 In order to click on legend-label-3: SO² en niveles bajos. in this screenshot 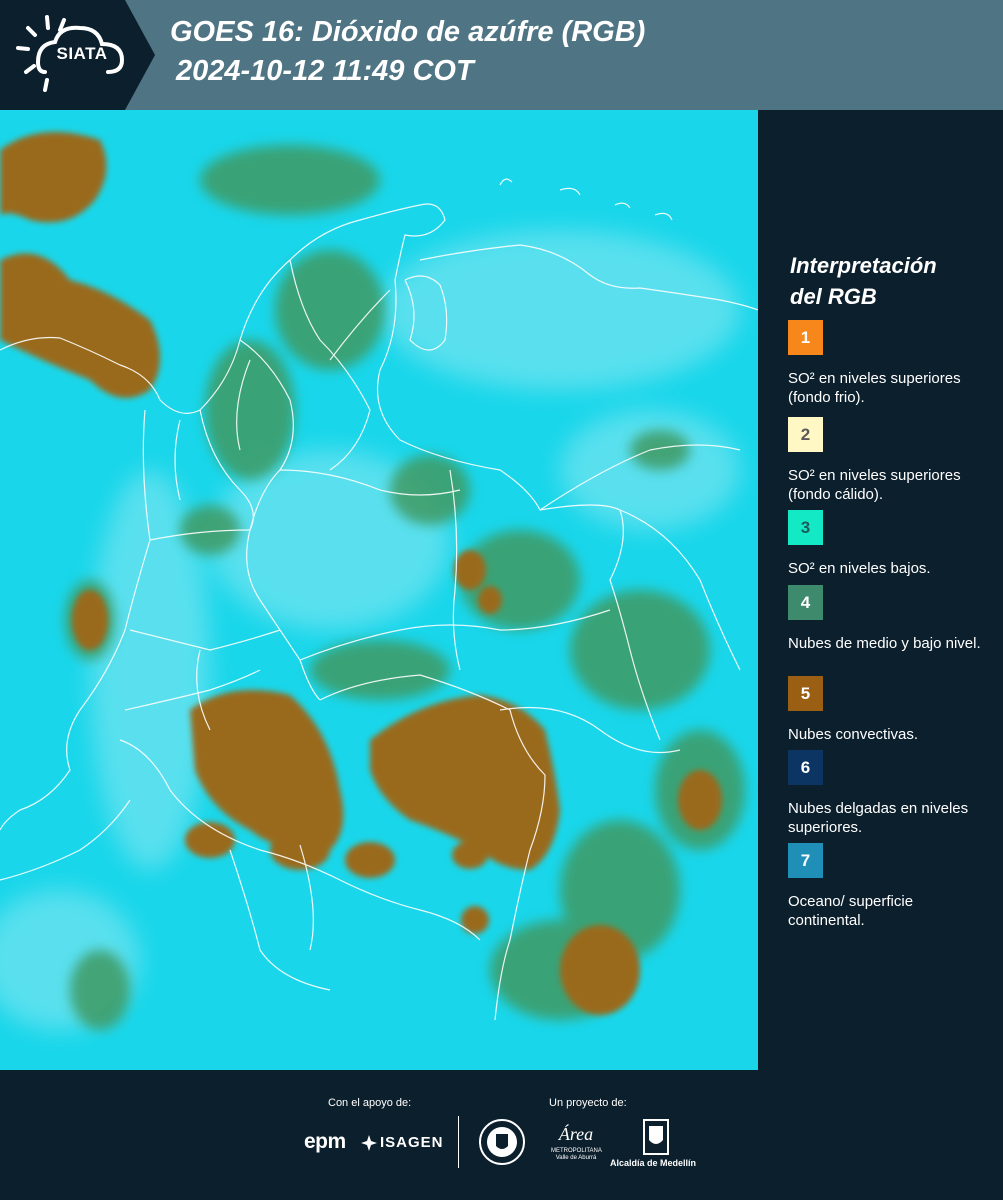, I will do `click(859, 568)`.